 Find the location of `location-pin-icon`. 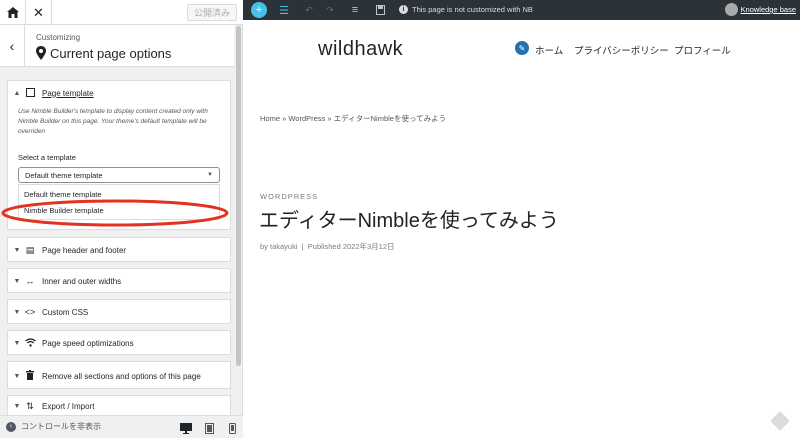

location-pin-icon is located at coordinates (41, 53).